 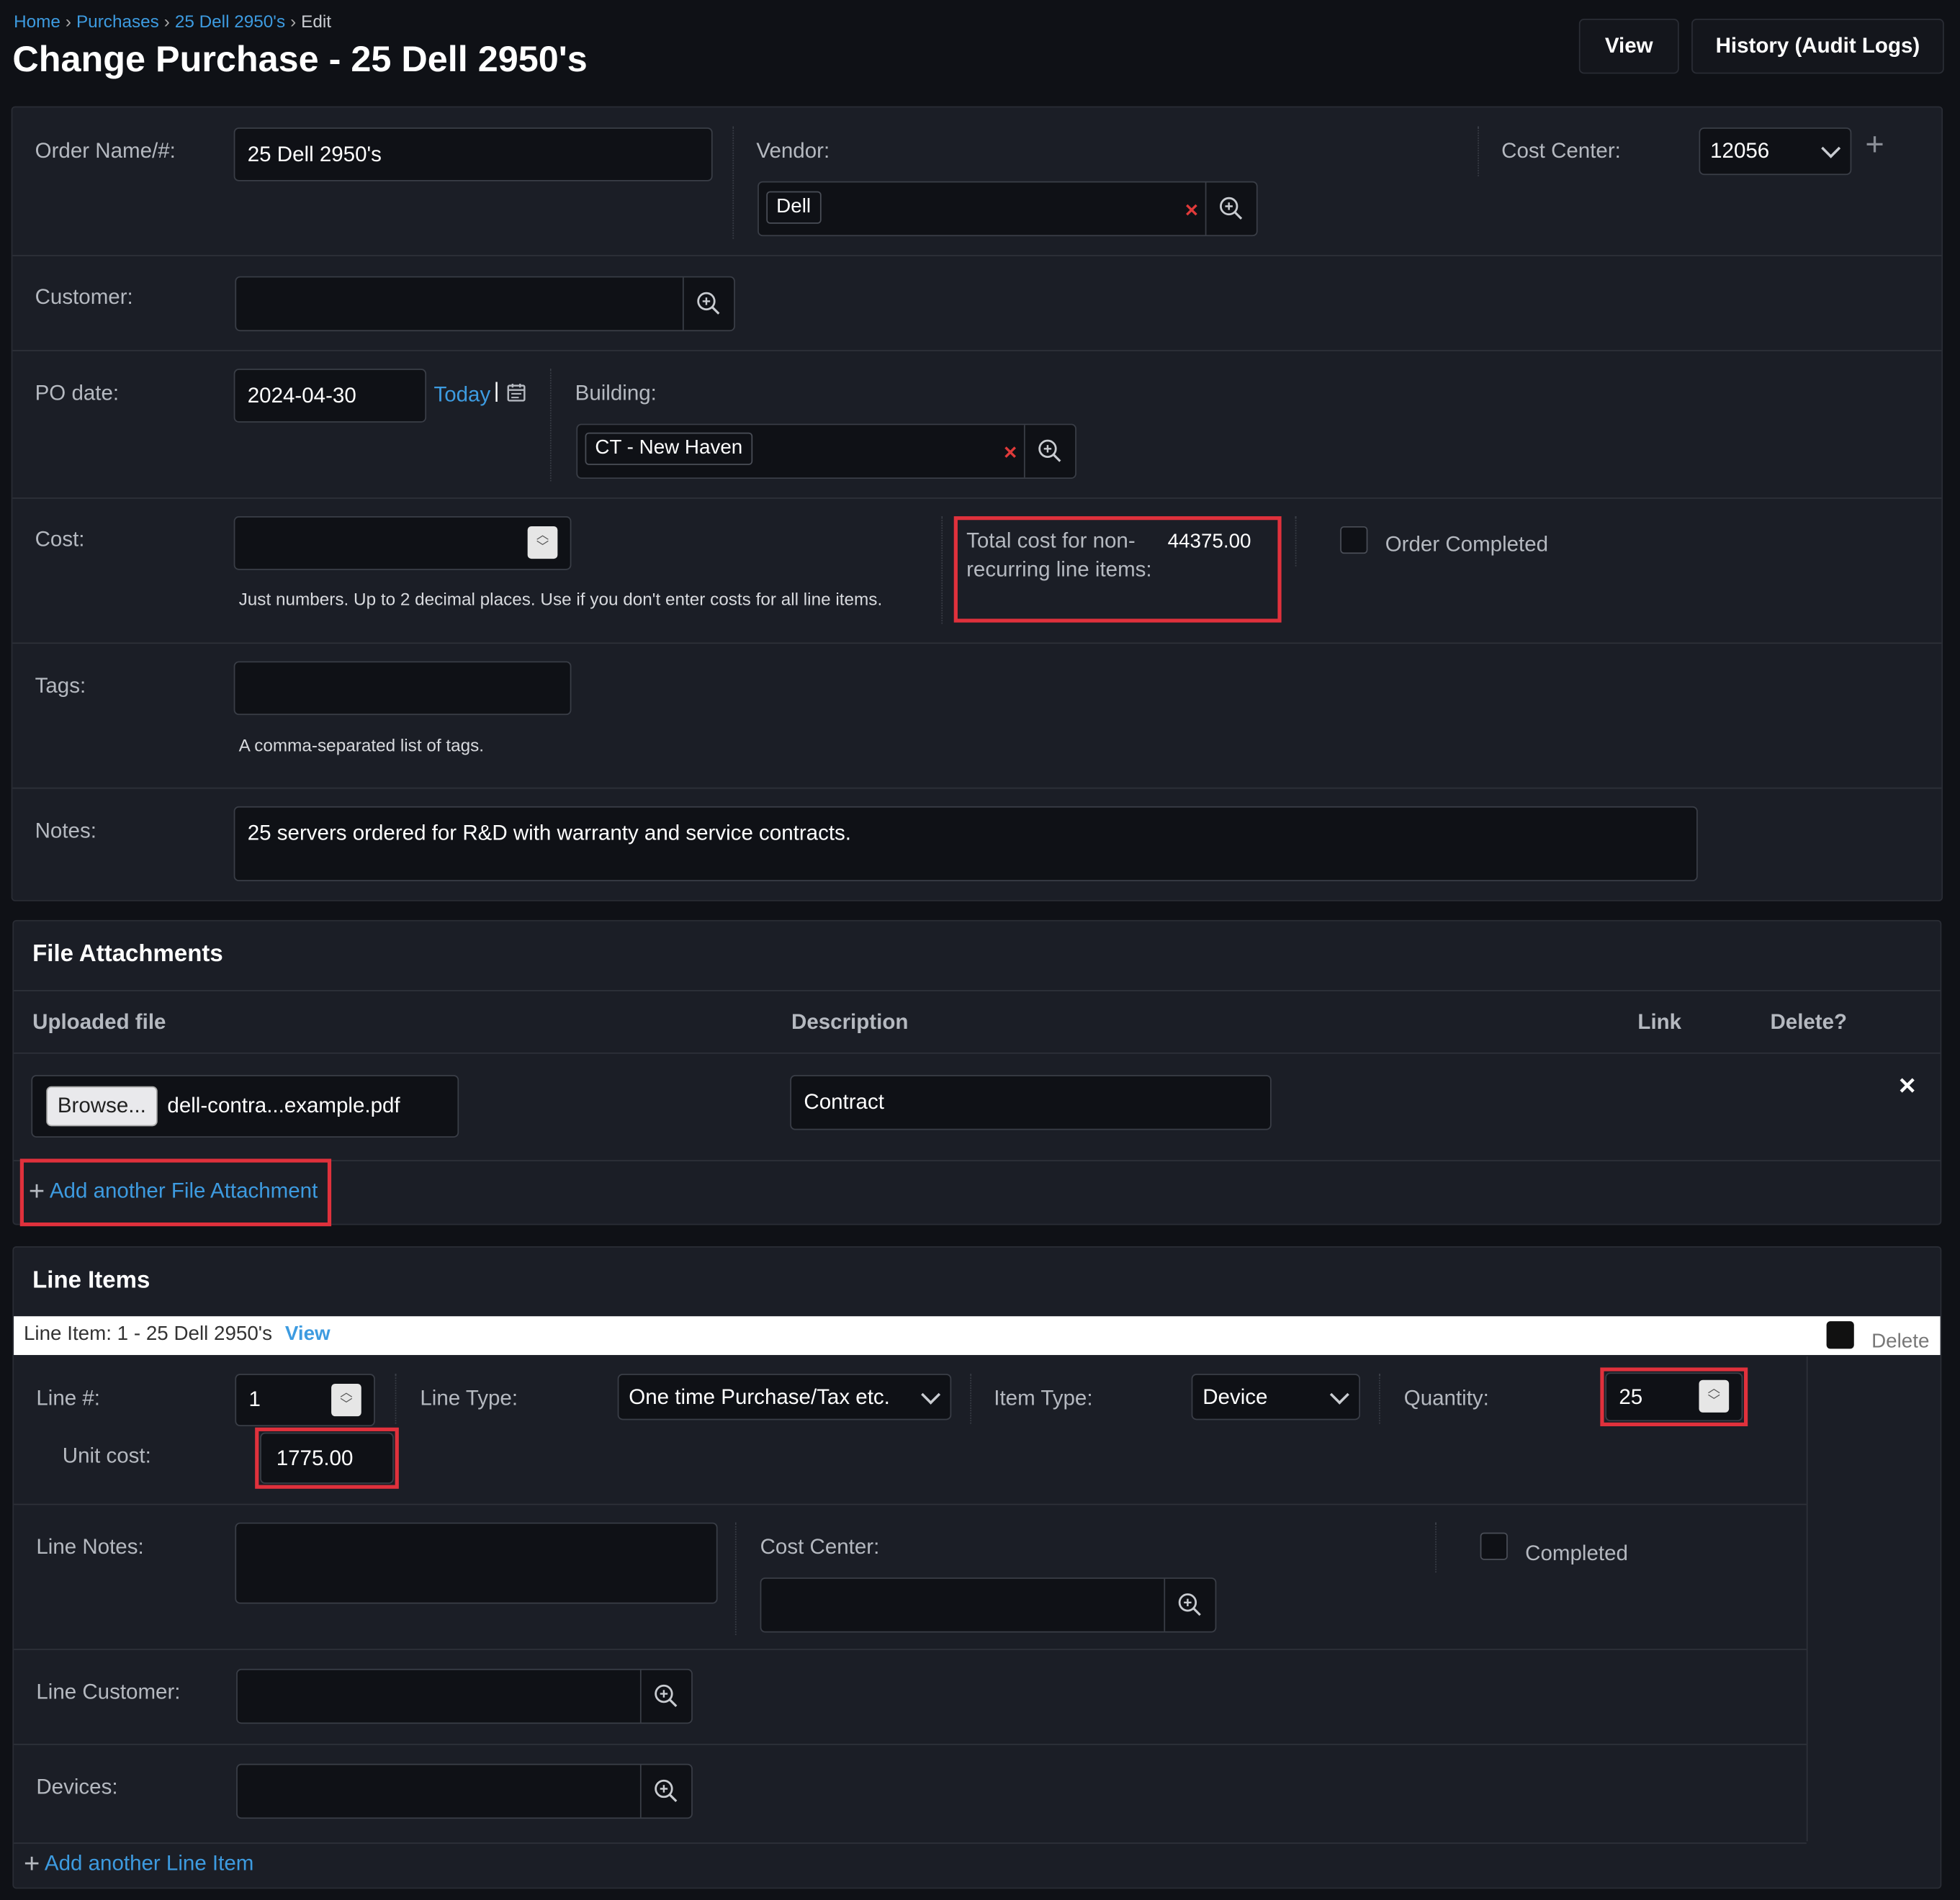 What do you see at coordinates (1561, 150) in the screenshot?
I see `cost-center-label: Cost Center:` at bounding box center [1561, 150].